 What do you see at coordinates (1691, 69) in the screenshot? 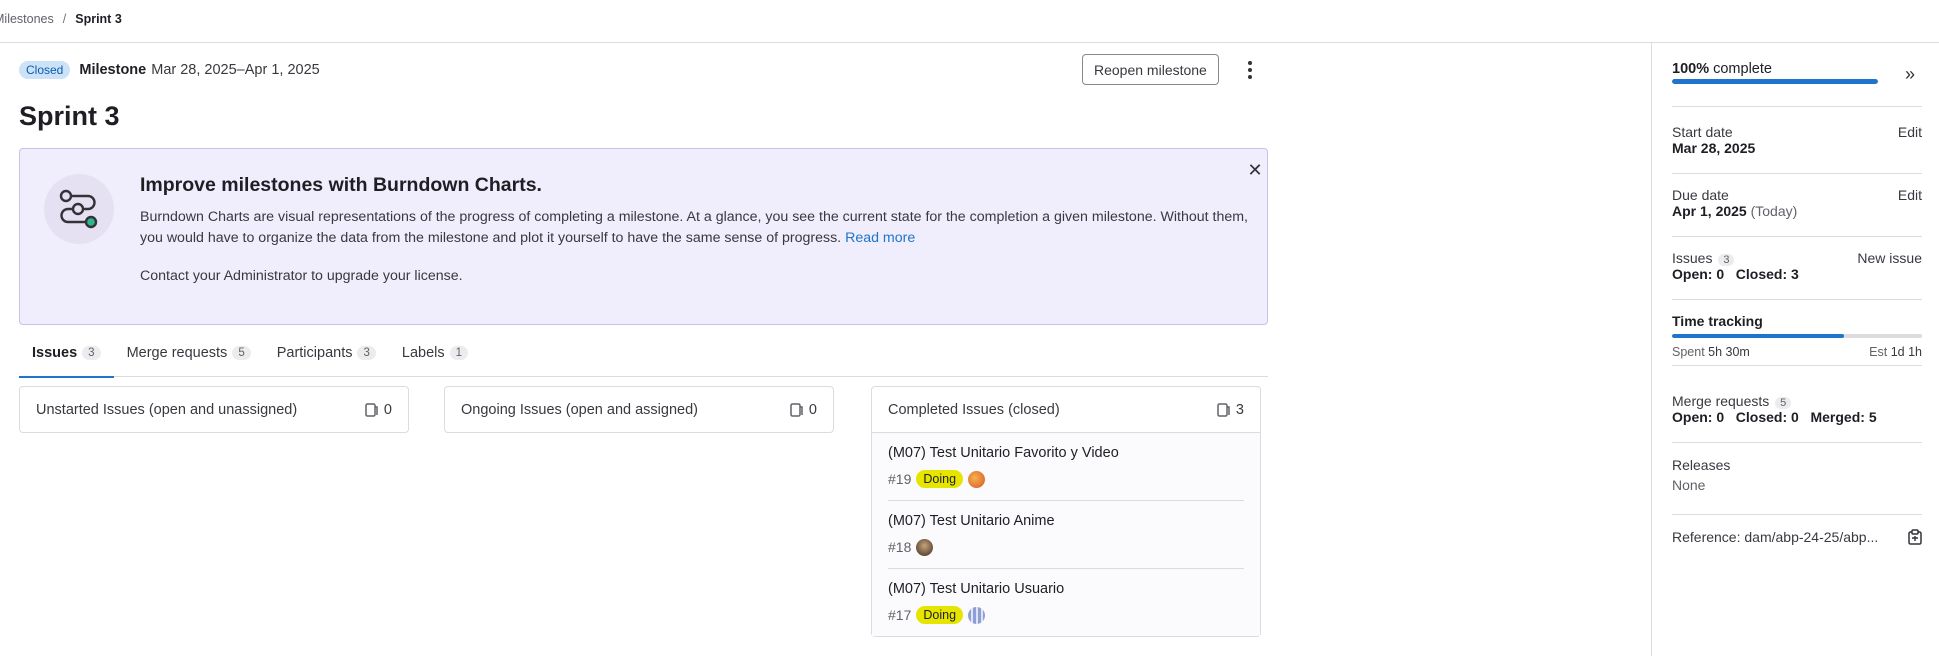
I see `progress-percent: 100%` at bounding box center [1691, 69].